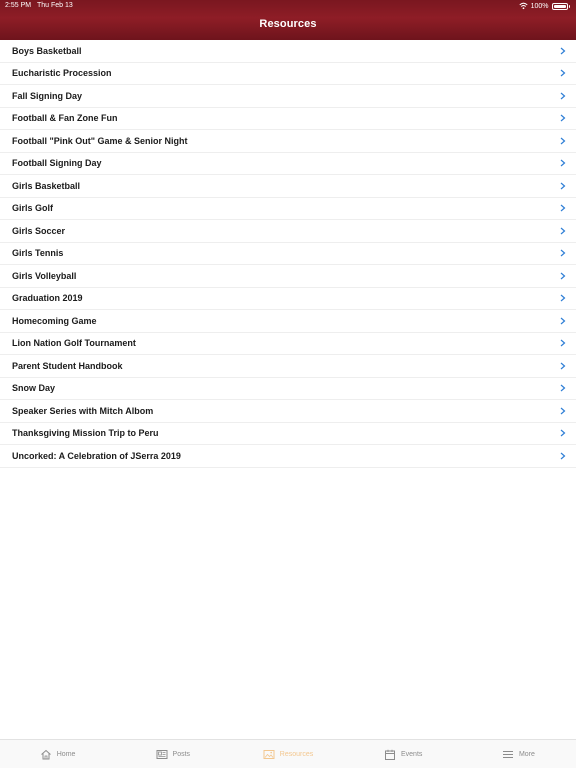 This screenshot has width=576, height=768. I want to click on status-indicators: 100%, so click(544, 6).